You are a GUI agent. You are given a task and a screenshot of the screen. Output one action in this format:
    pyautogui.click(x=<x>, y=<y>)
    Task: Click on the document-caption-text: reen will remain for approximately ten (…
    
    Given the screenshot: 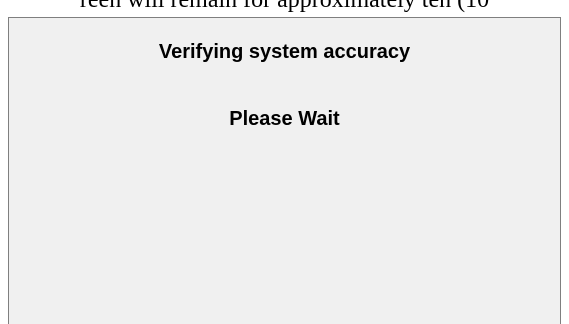 What is the action you would take?
    pyautogui.click(x=284, y=6)
    